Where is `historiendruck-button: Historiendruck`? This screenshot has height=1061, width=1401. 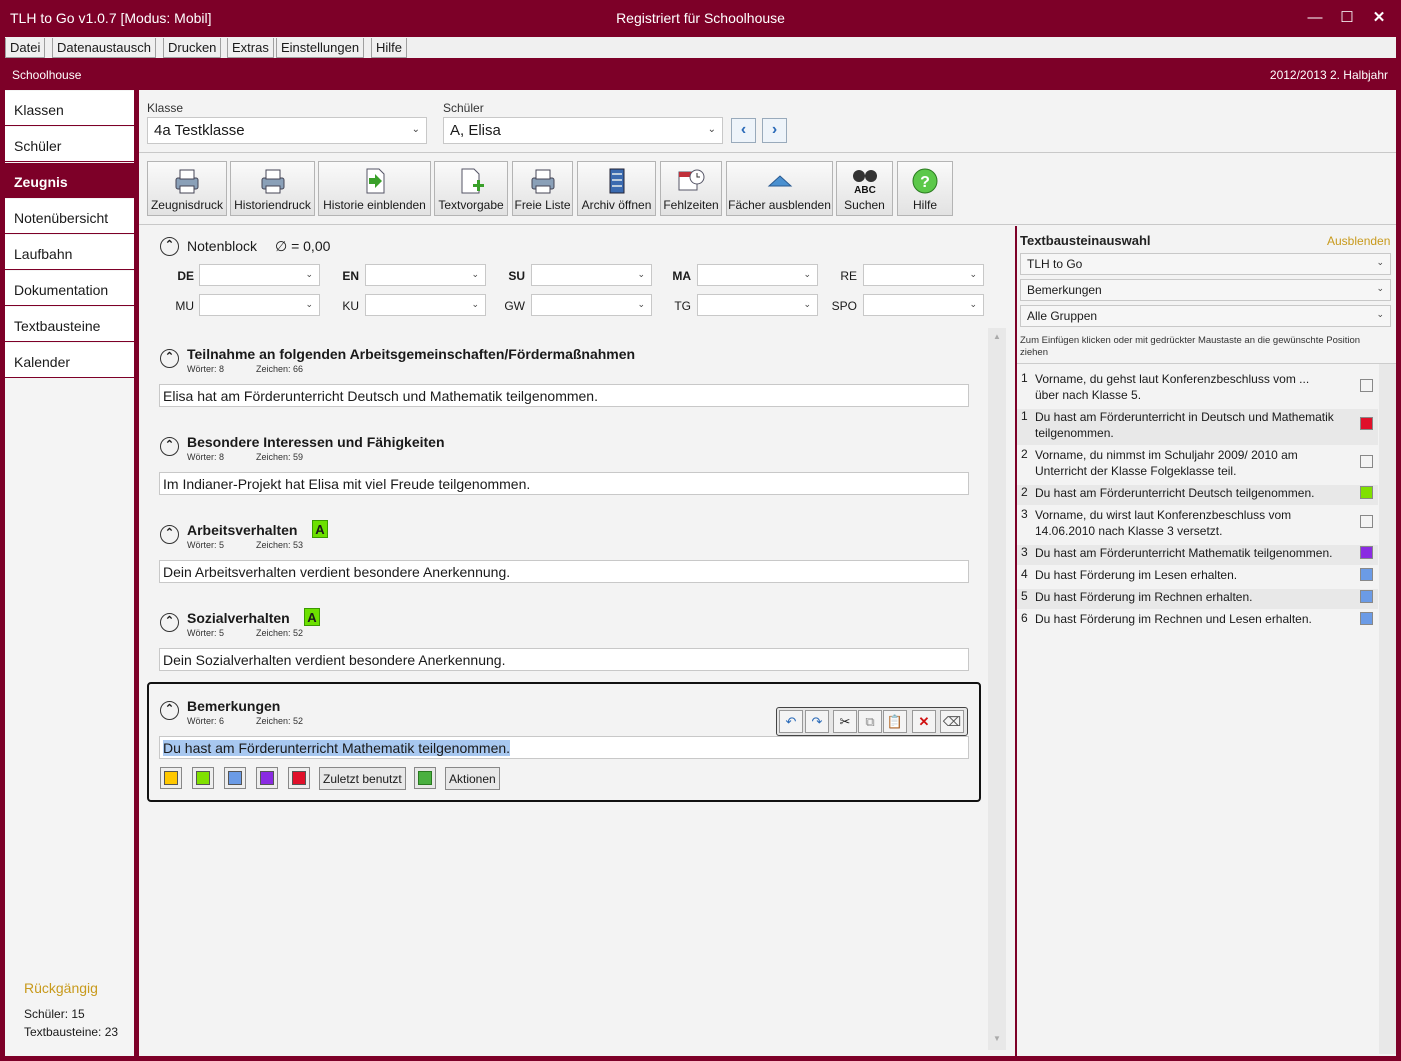
historiendruck-button: Historiendruck is located at coordinates (272, 188).